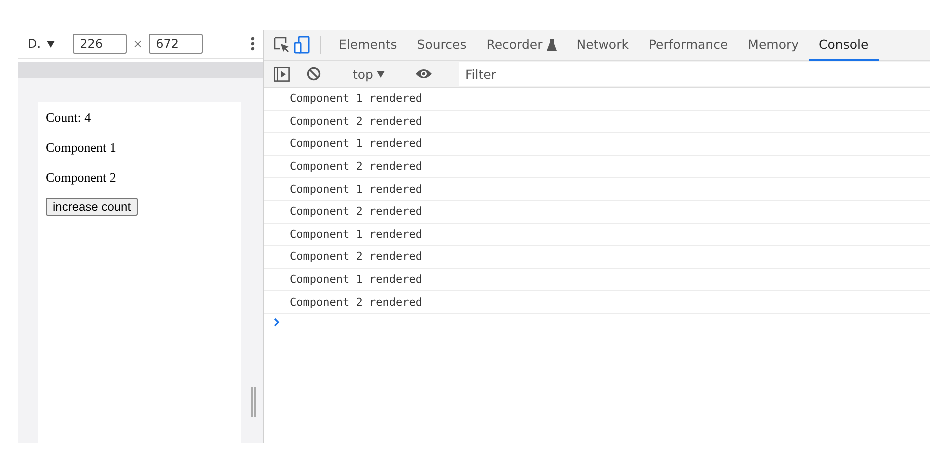  Describe the element at coordinates (35, 44) in the screenshot. I see `device-selector: D.` at that location.